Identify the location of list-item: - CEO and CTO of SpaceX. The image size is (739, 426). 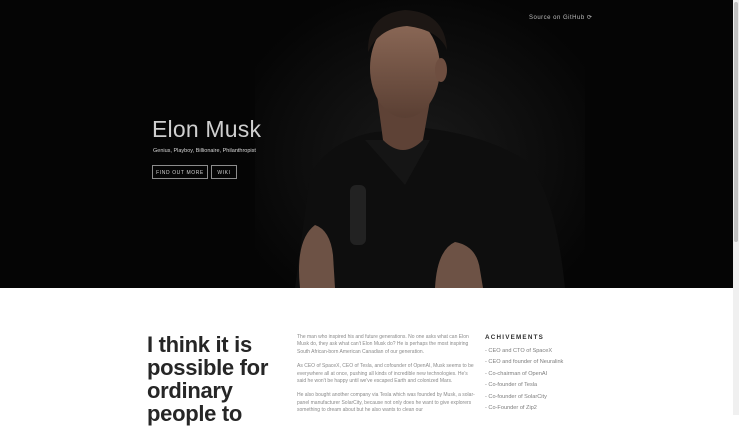
(519, 351).